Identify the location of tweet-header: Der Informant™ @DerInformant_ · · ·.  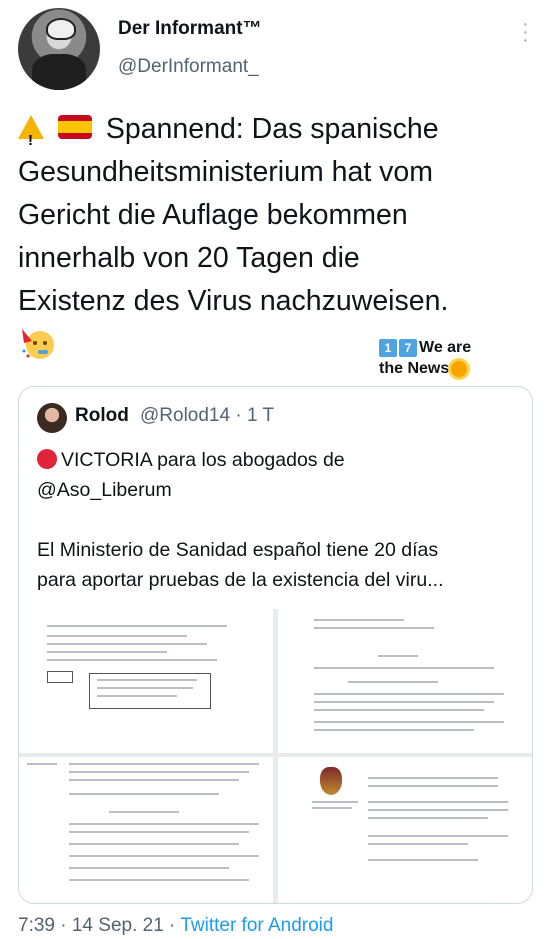
(278, 49).